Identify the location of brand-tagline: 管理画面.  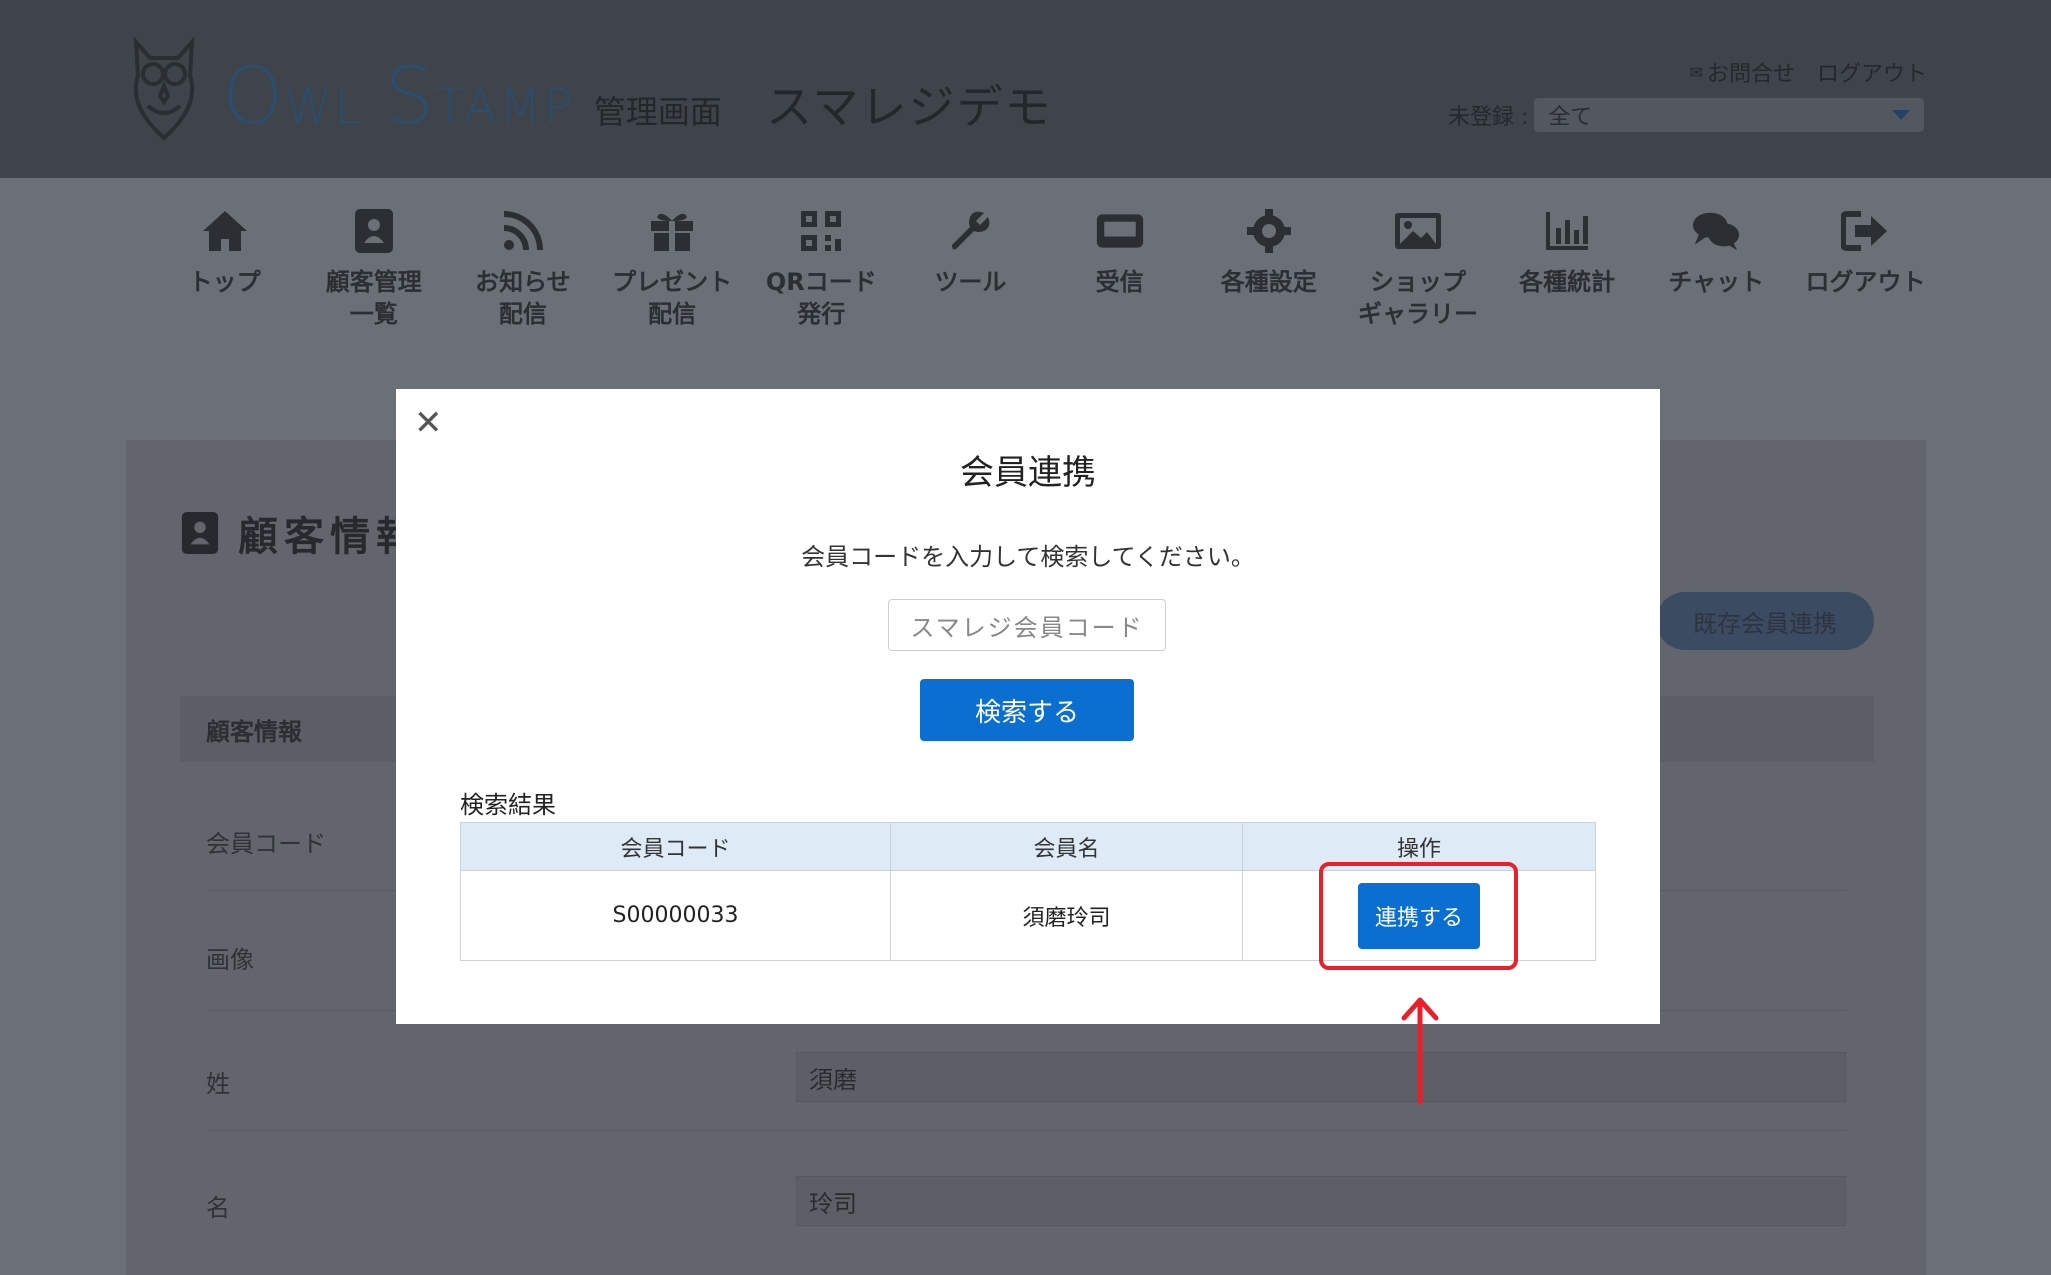
(657, 112).